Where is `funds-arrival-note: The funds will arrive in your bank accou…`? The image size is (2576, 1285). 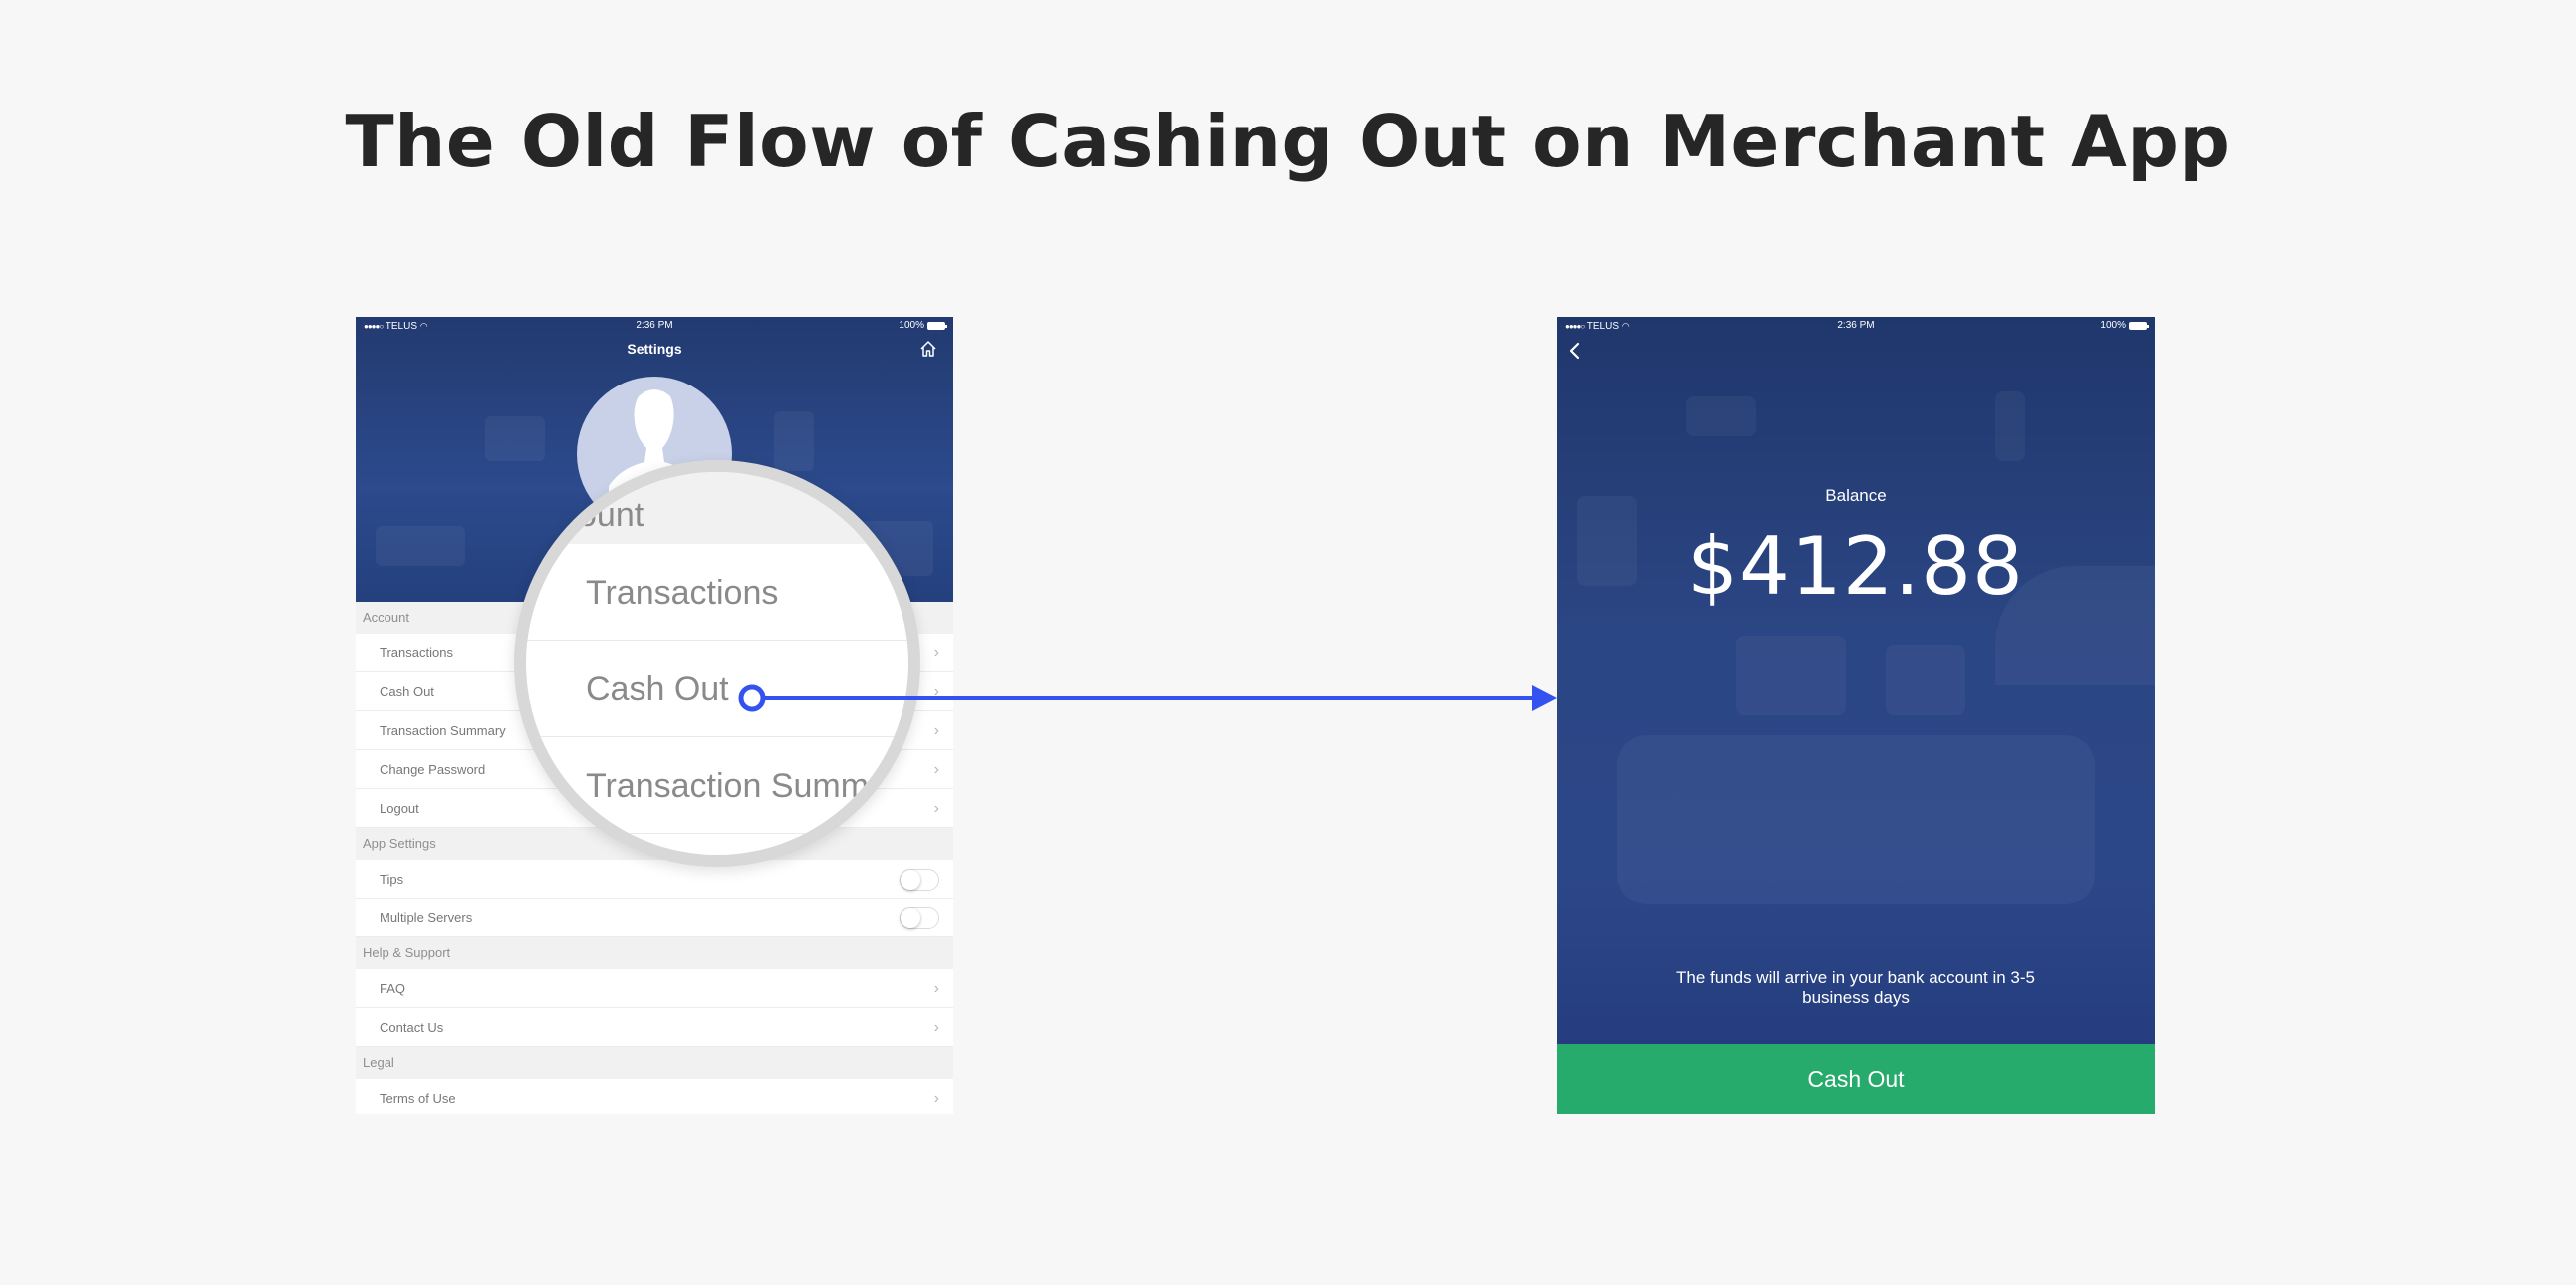
funds-arrival-note: The funds will arrive in your bank accou… is located at coordinates (1855, 987).